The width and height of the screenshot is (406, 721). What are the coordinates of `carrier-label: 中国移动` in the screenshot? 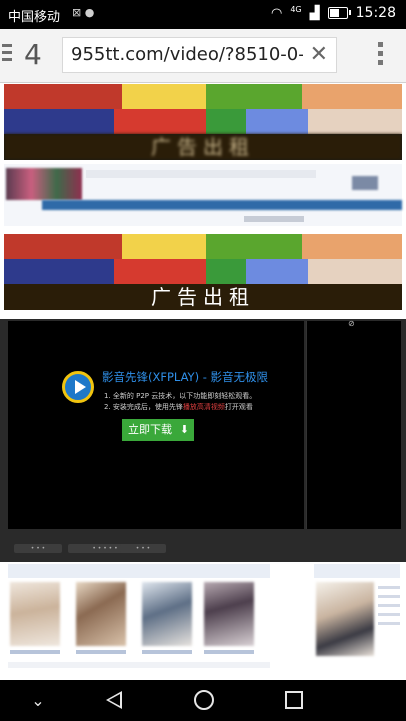 It's located at (34, 17).